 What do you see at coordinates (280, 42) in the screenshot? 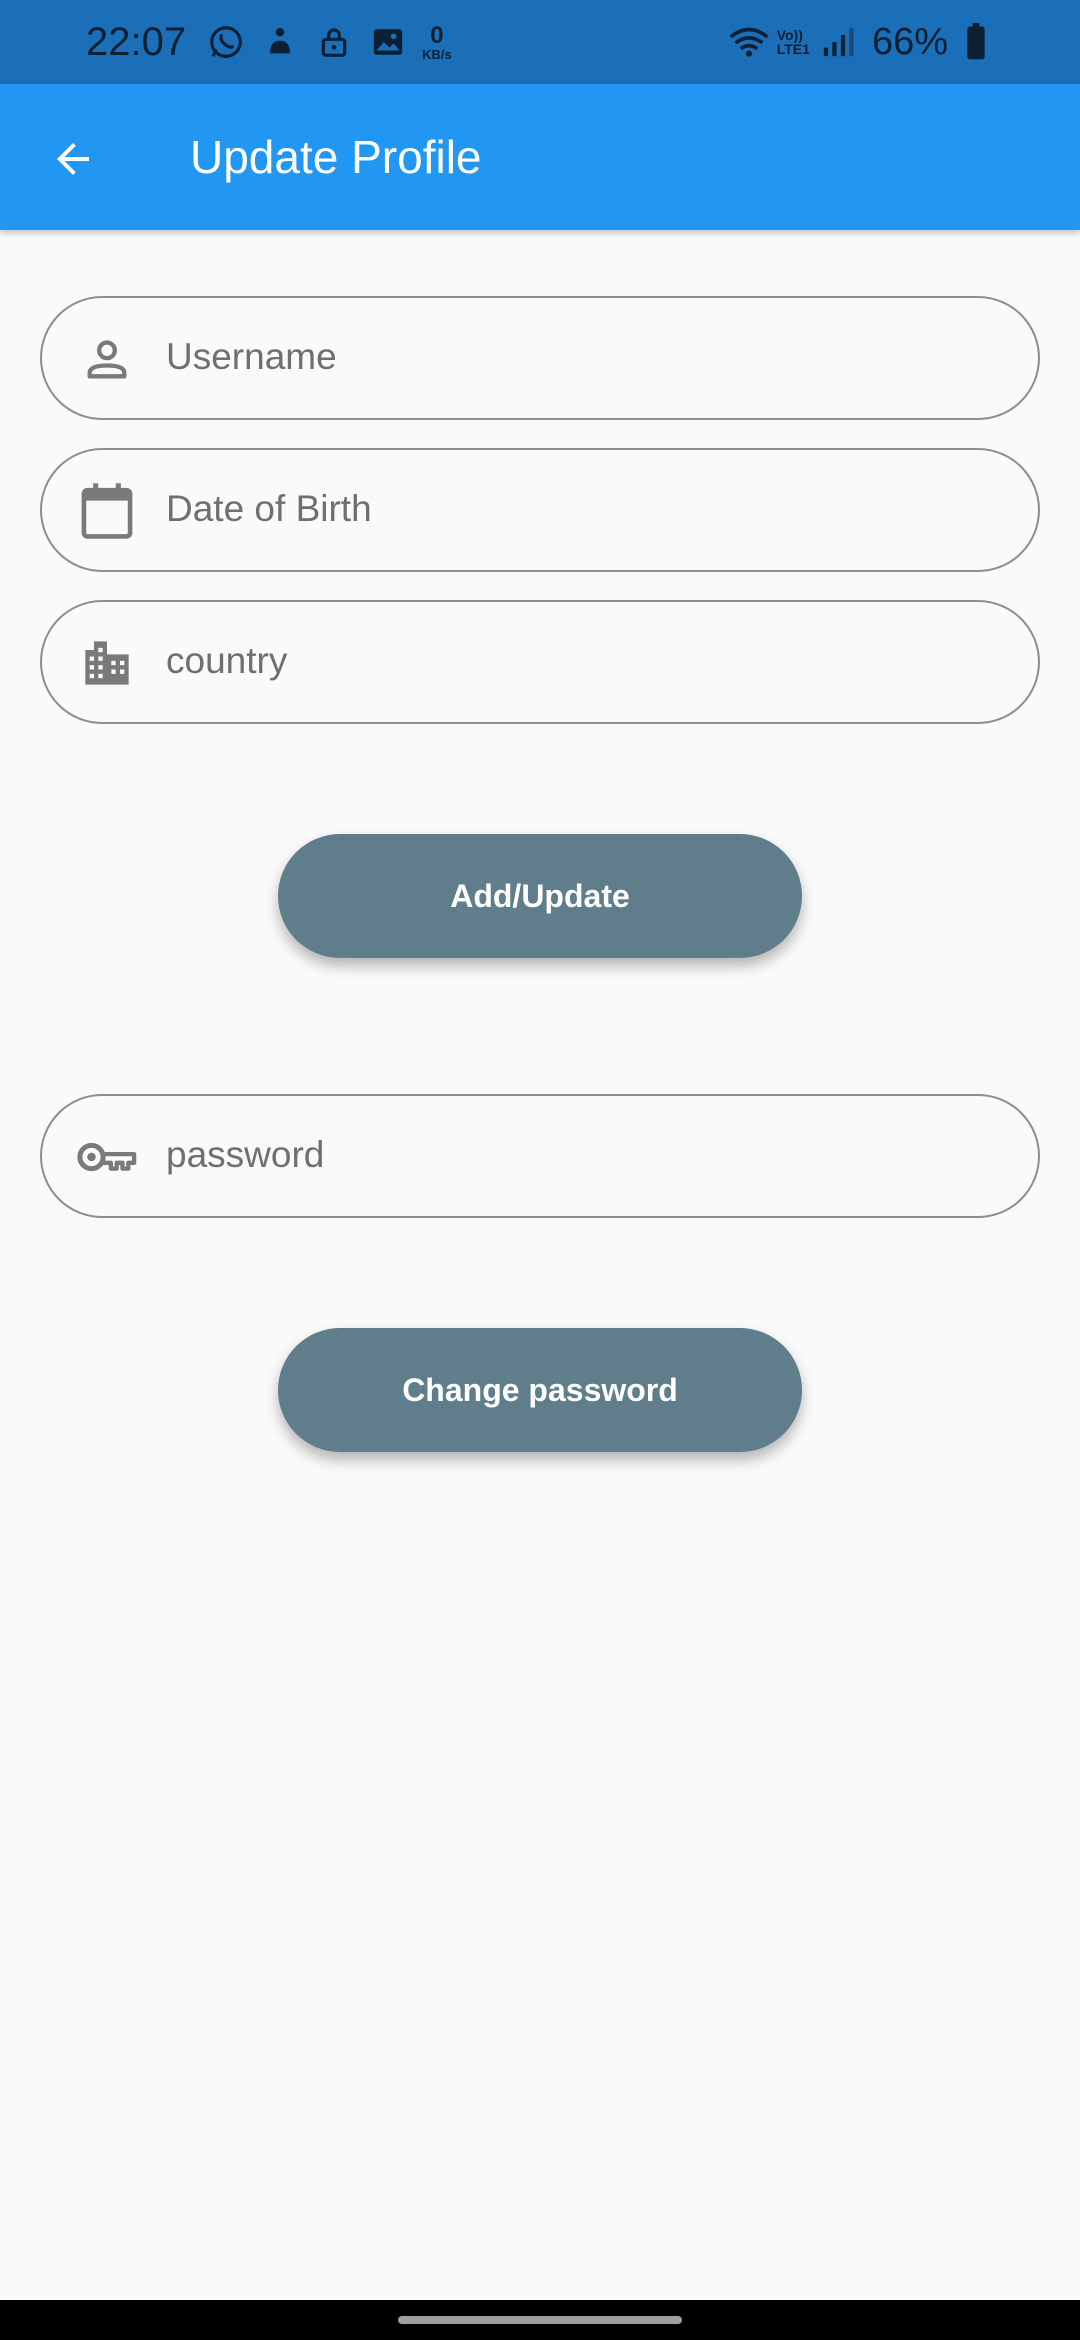
I see `notification-icon` at bounding box center [280, 42].